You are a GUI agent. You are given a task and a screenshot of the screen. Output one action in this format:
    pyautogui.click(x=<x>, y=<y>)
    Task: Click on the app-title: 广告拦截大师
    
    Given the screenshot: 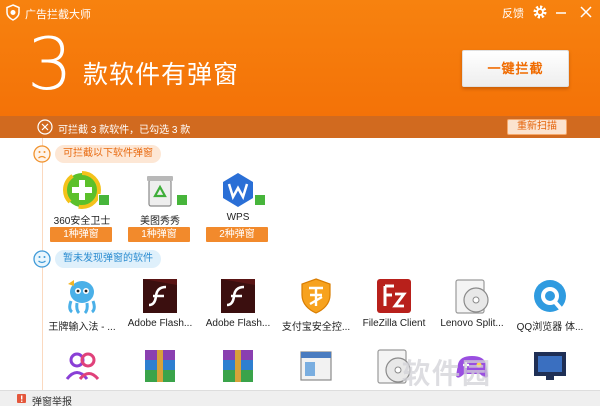 What is the action you would take?
    pyautogui.click(x=58, y=15)
    